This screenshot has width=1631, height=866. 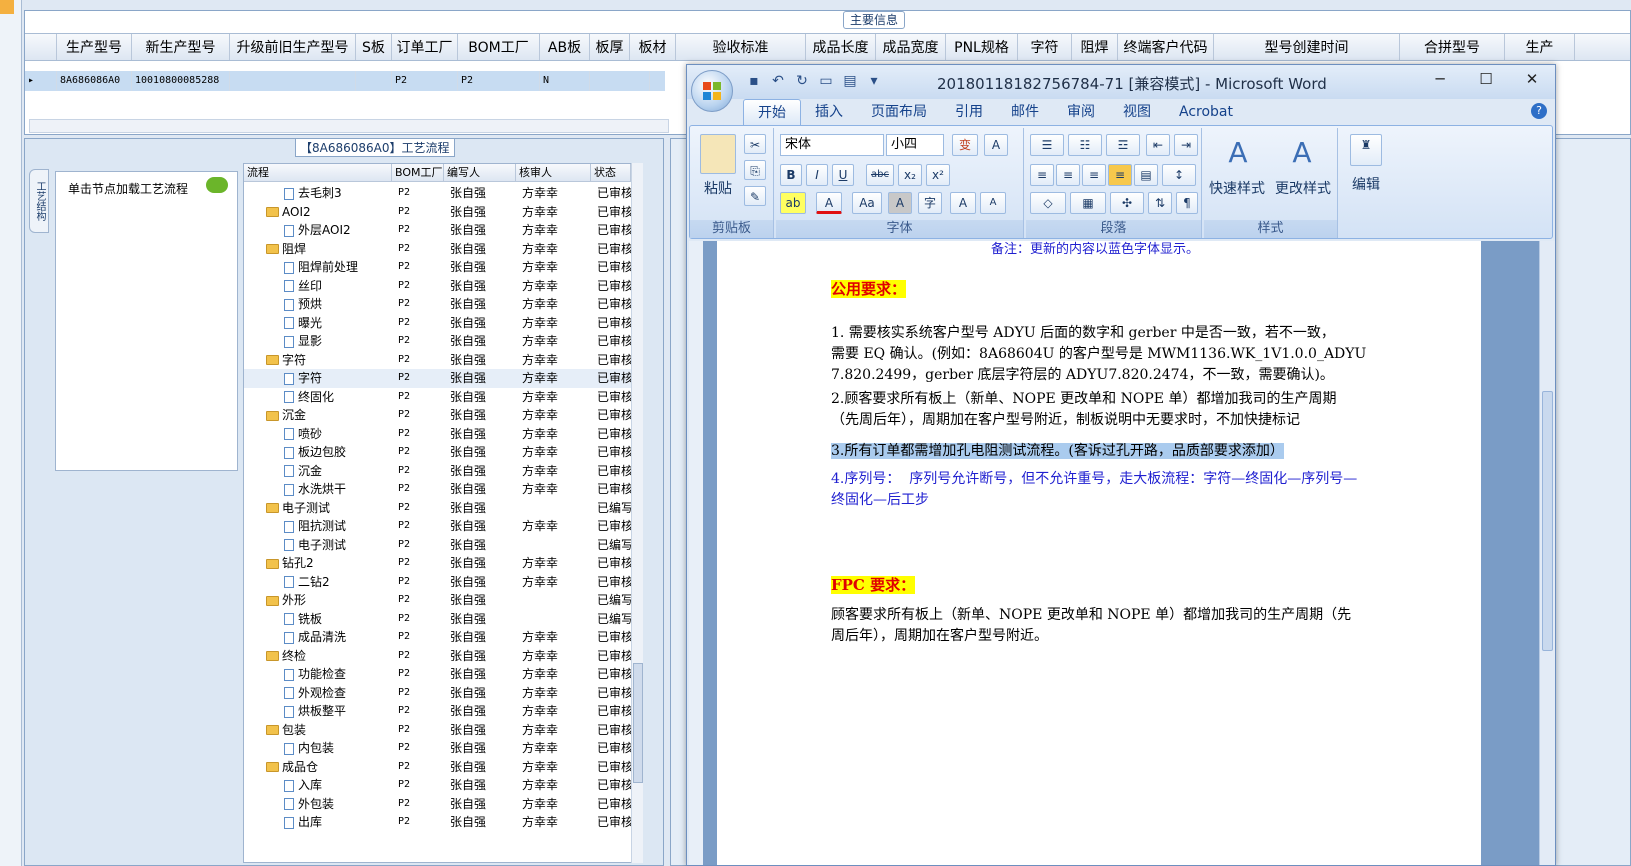 What do you see at coordinates (443, 822) in the screenshot?
I see `tree-row: 出库 P2 张自强 方幸幸 已审核` at bounding box center [443, 822].